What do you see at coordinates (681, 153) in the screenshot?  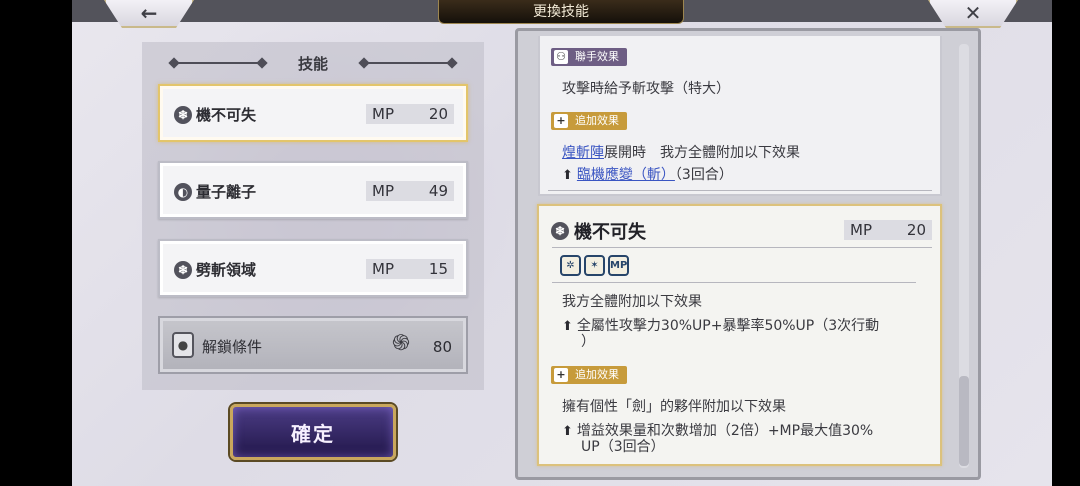 I see `extra-effect-condition: 煌斬陣展開時 我方全體附加以下效果` at bounding box center [681, 153].